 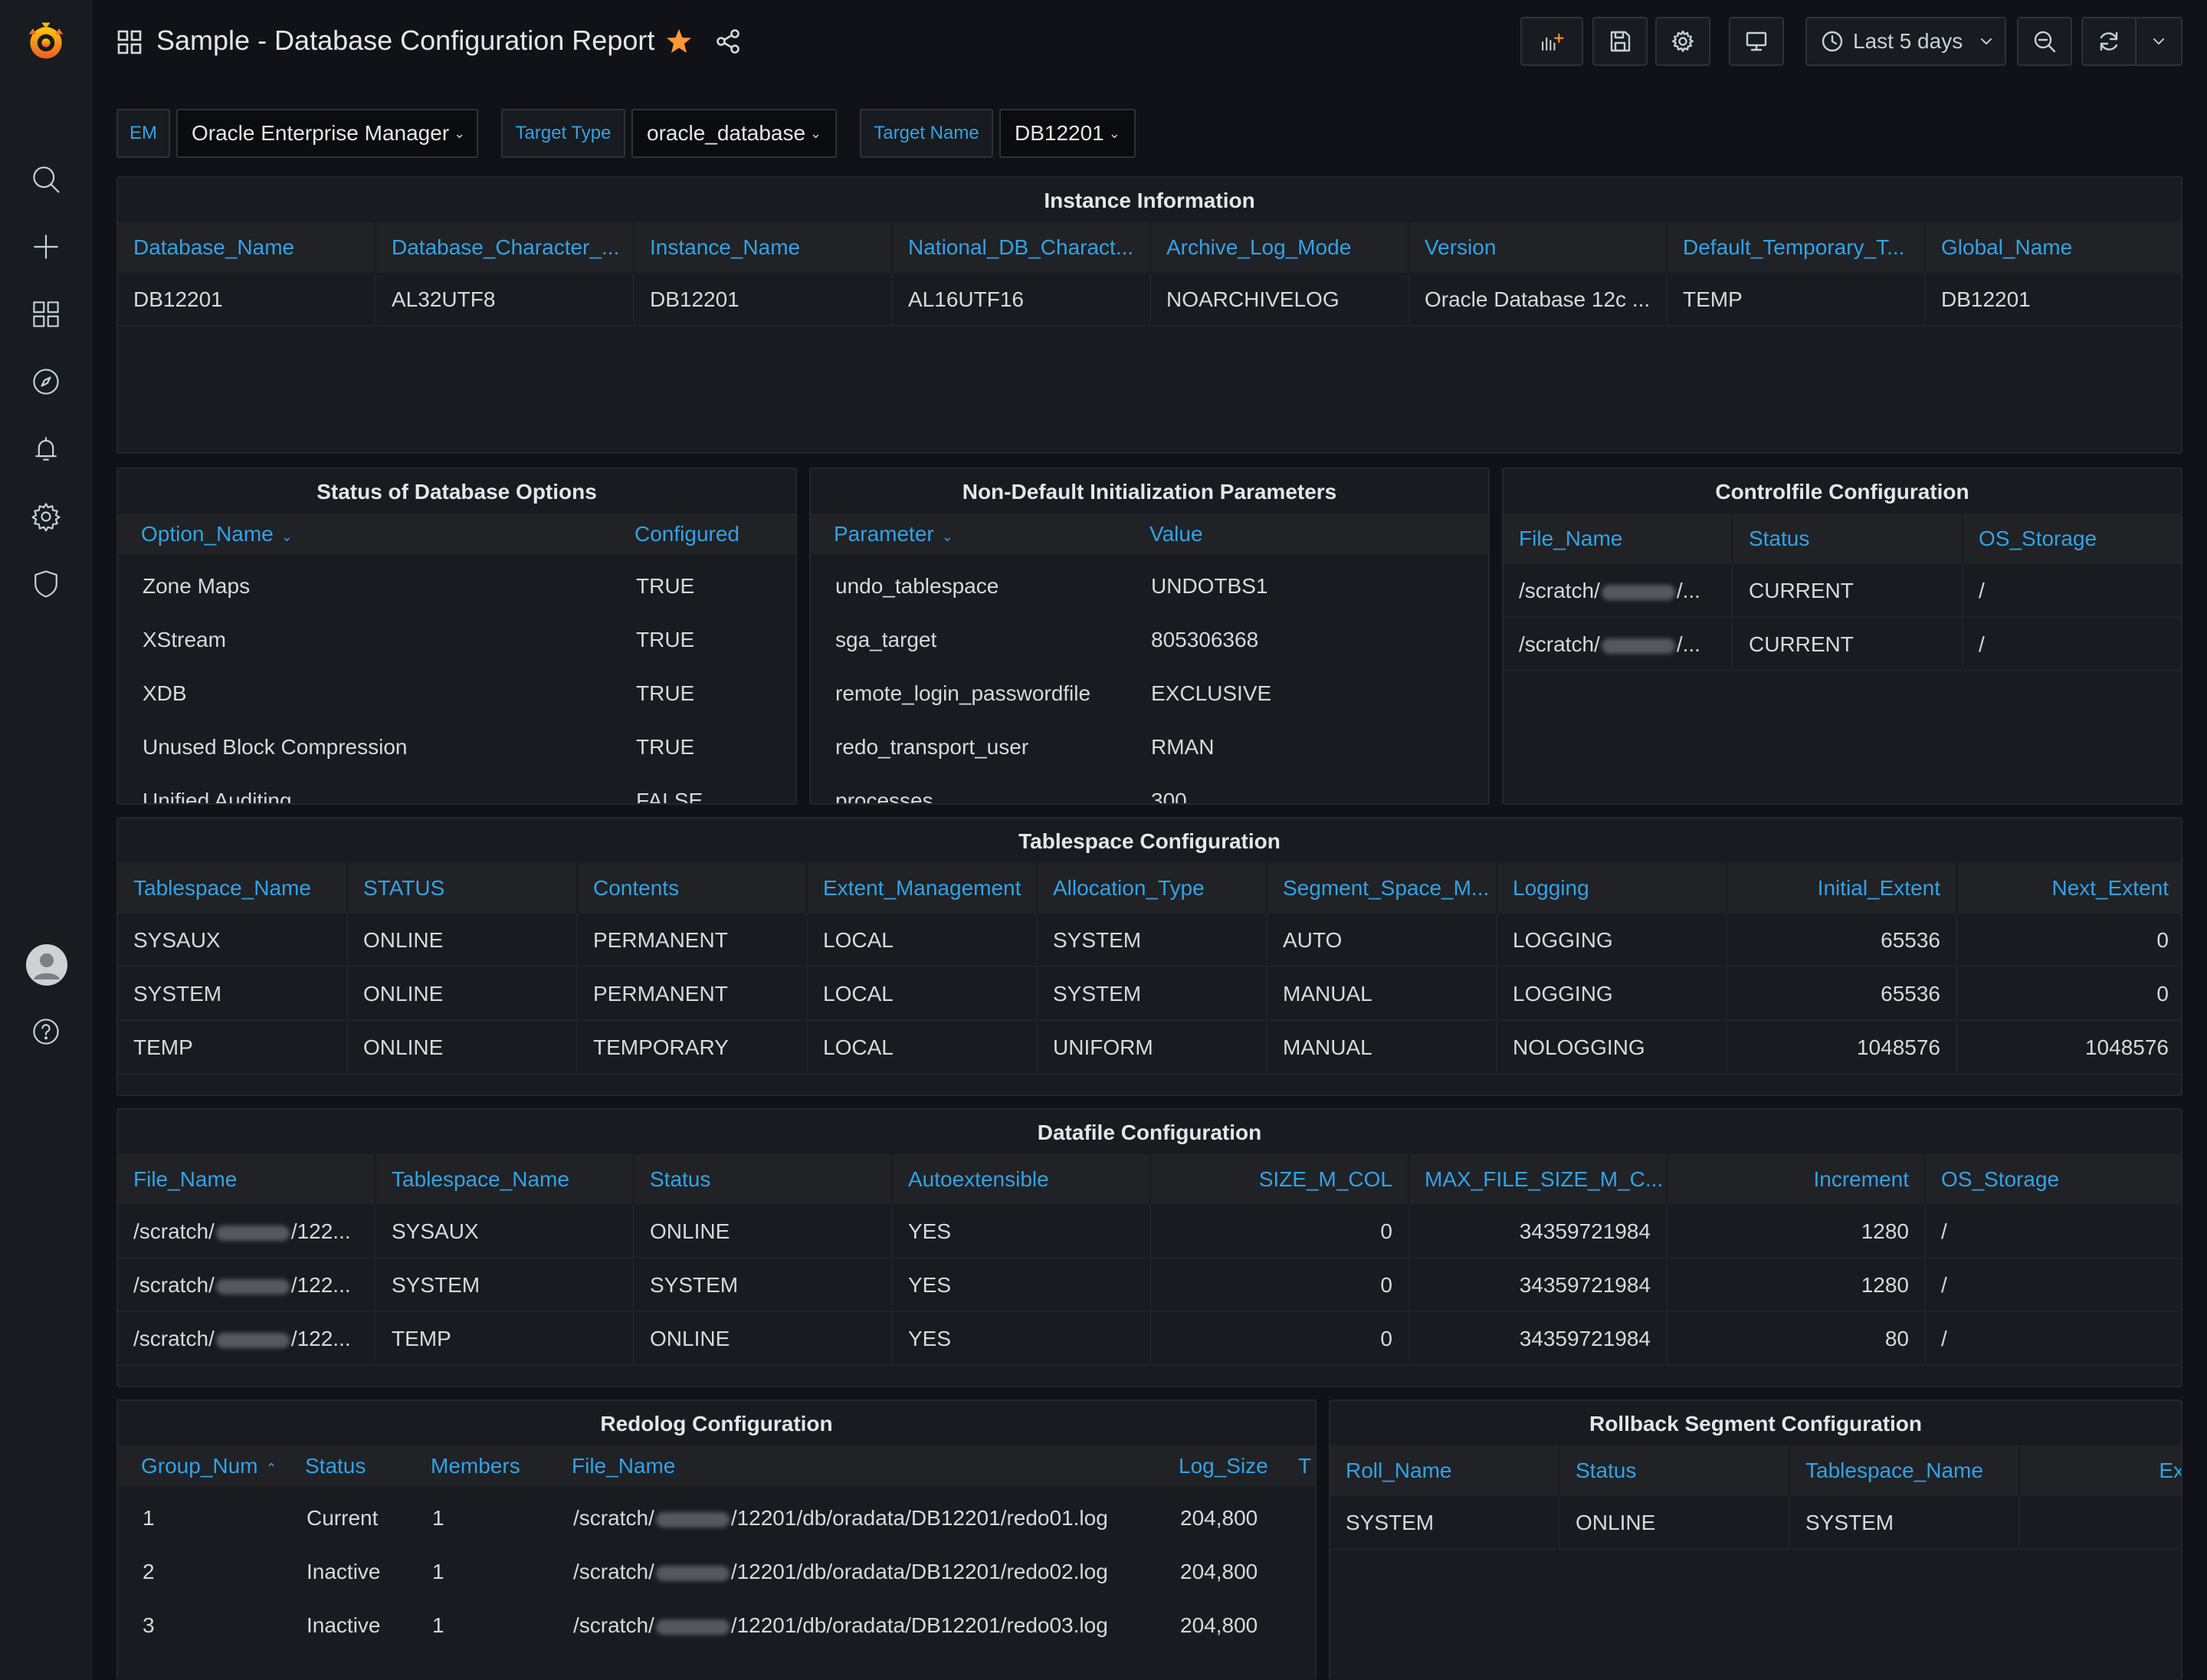 What do you see at coordinates (1306, 1466) in the screenshot?
I see `column-header: T` at bounding box center [1306, 1466].